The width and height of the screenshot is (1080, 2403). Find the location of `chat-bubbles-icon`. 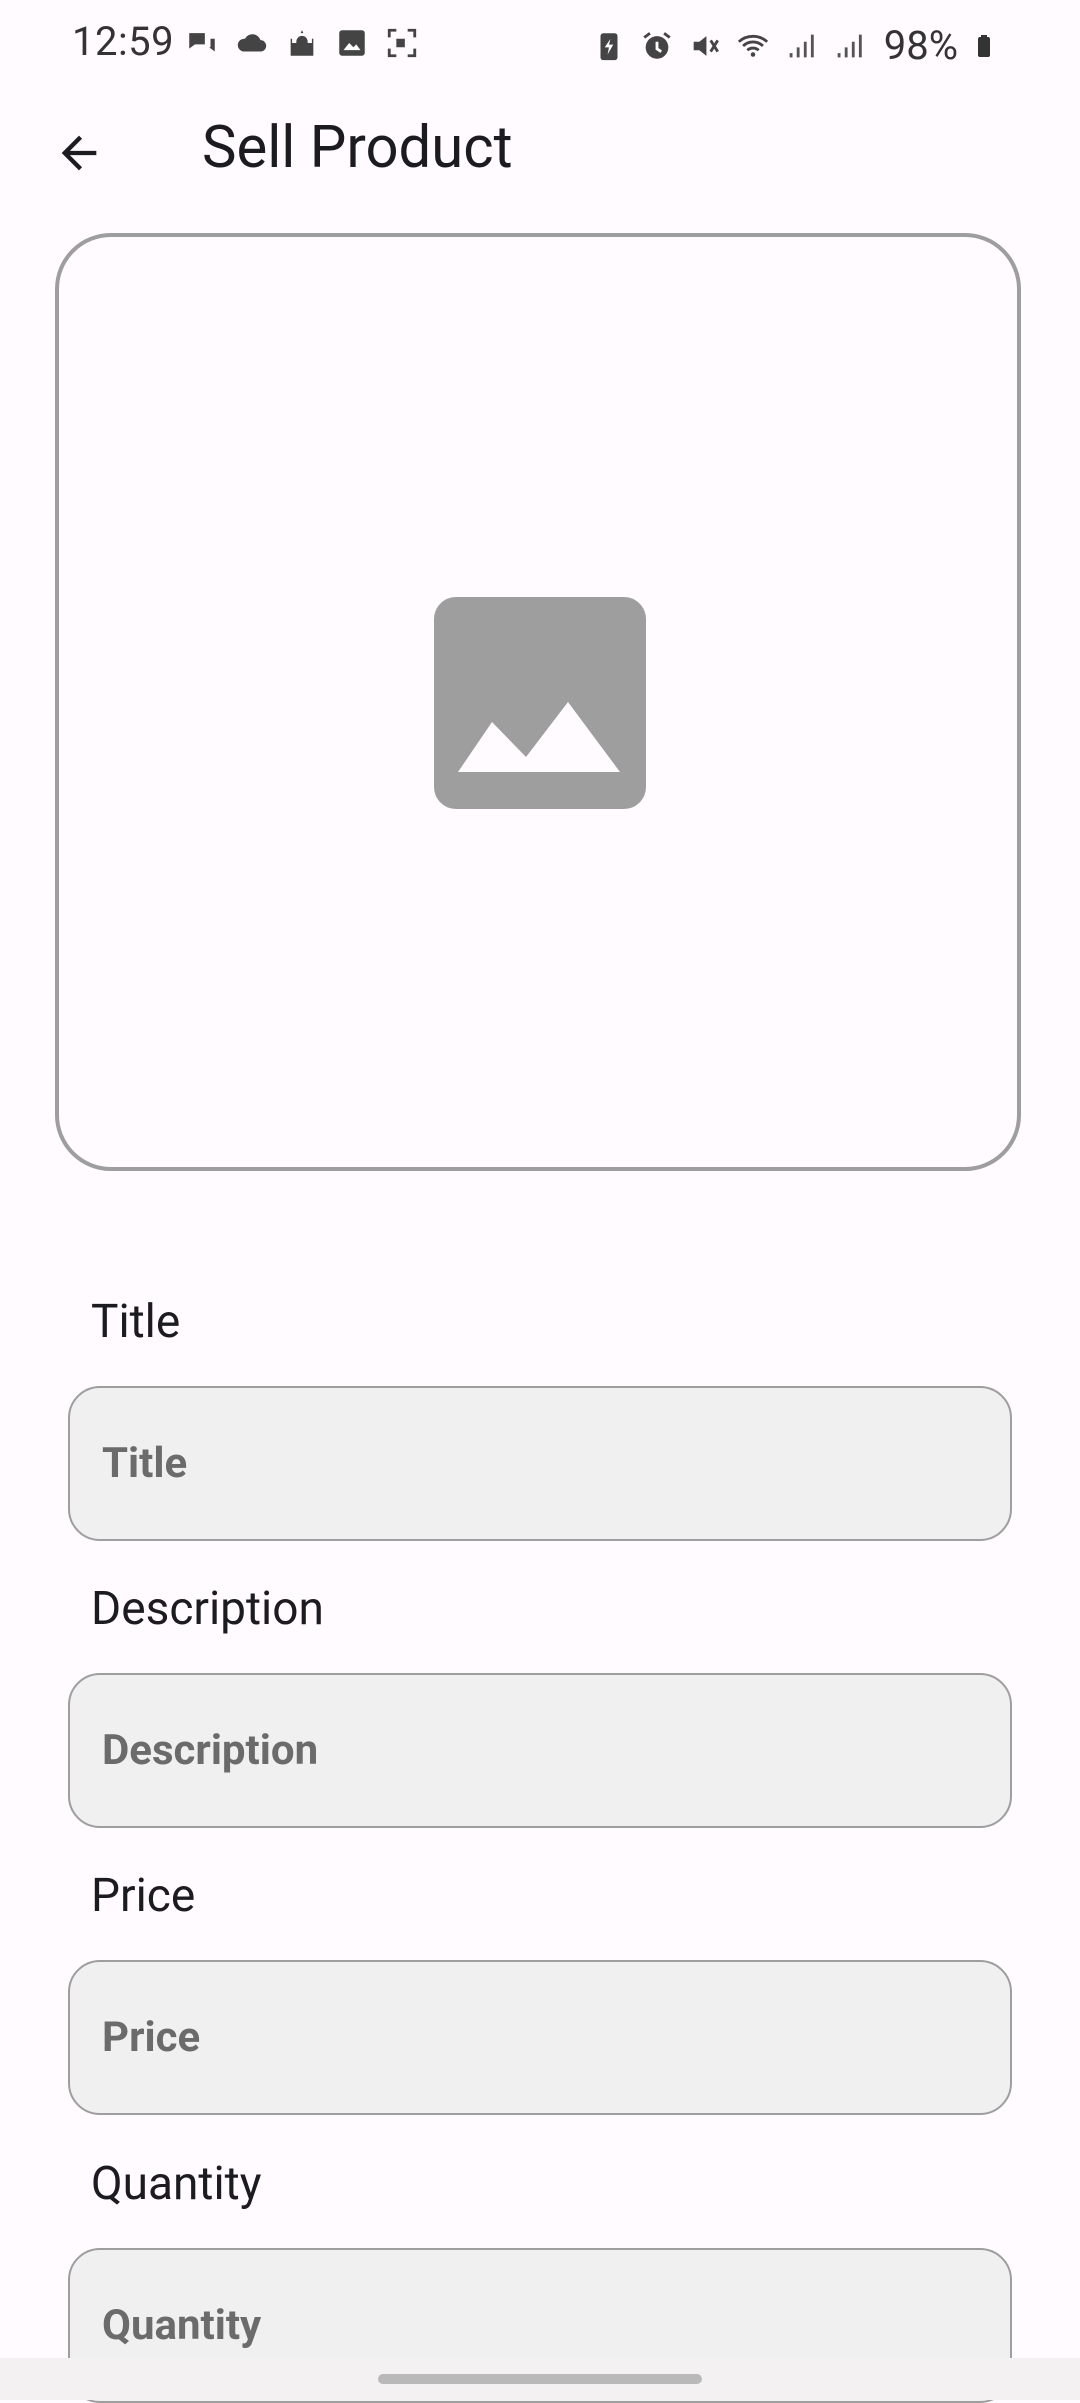

chat-bubbles-icon is located at coordinates (202, 42).